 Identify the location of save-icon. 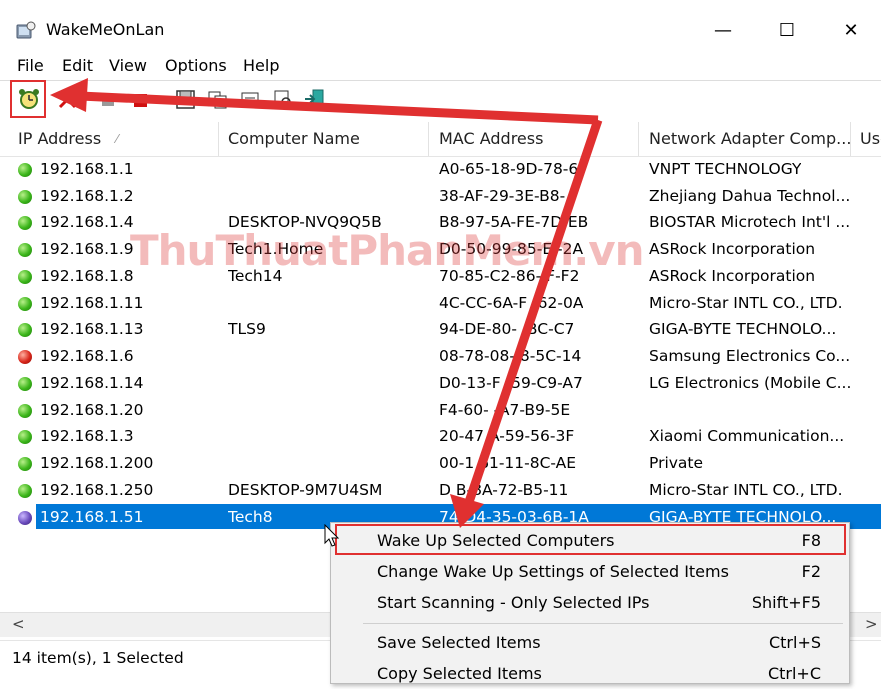
(186, 99).